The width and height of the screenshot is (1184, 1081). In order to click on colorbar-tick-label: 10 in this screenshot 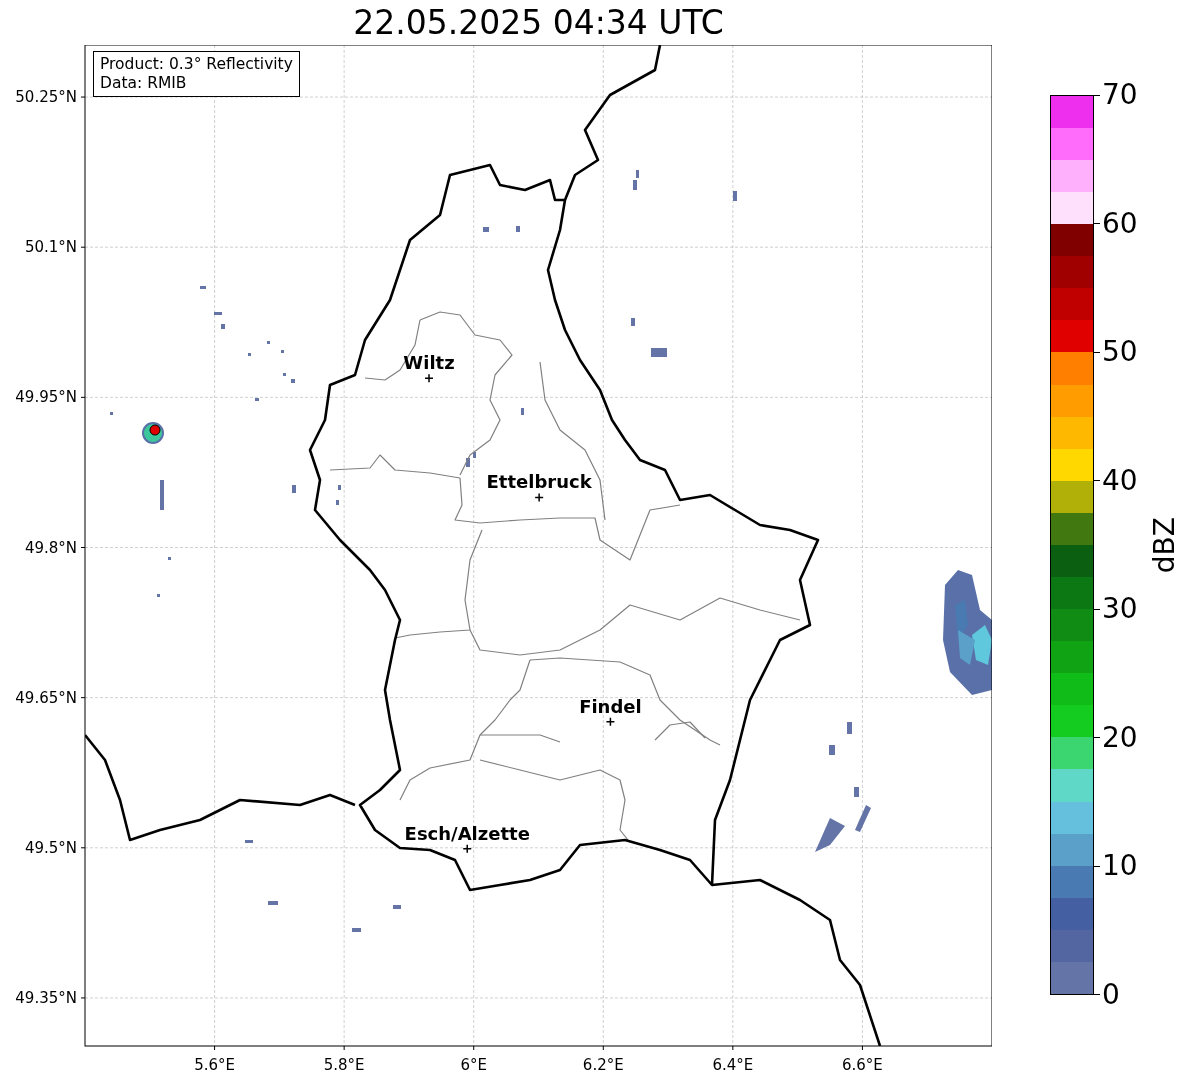, I will do `click(1120, 866)`.